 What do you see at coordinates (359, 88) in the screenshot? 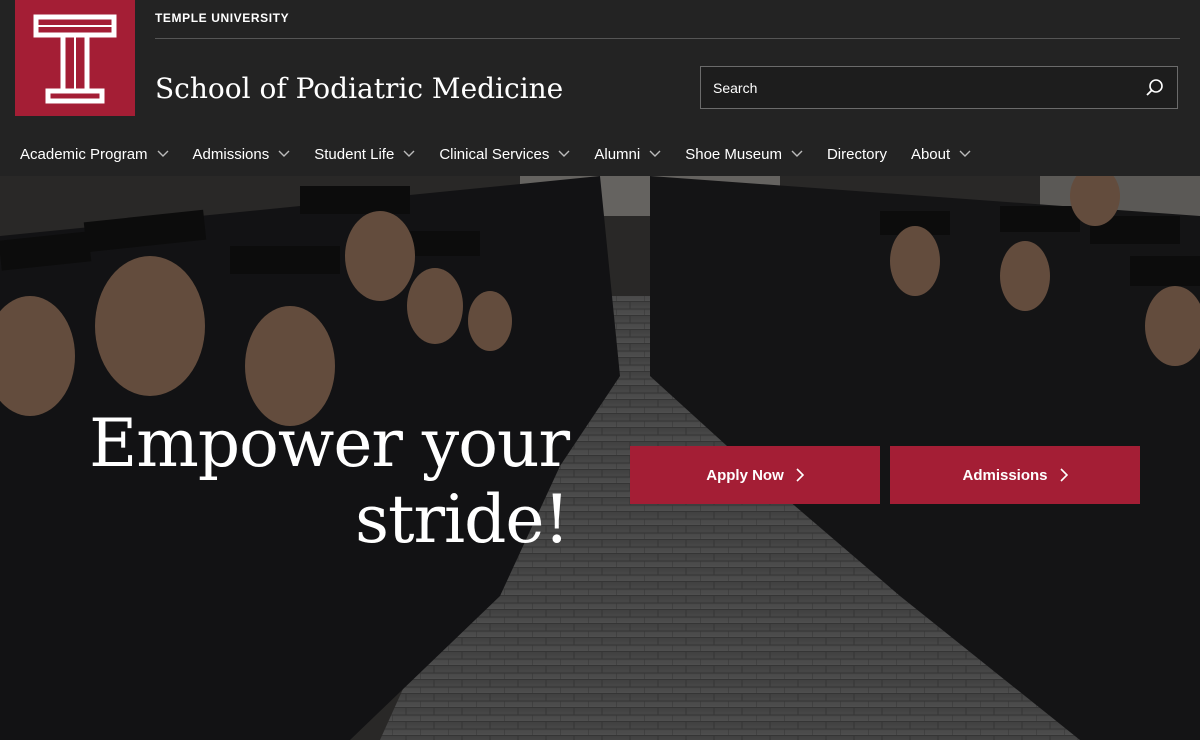
I see `school-title: School of Podiatric Medicine` at bounding box center [359, 88].